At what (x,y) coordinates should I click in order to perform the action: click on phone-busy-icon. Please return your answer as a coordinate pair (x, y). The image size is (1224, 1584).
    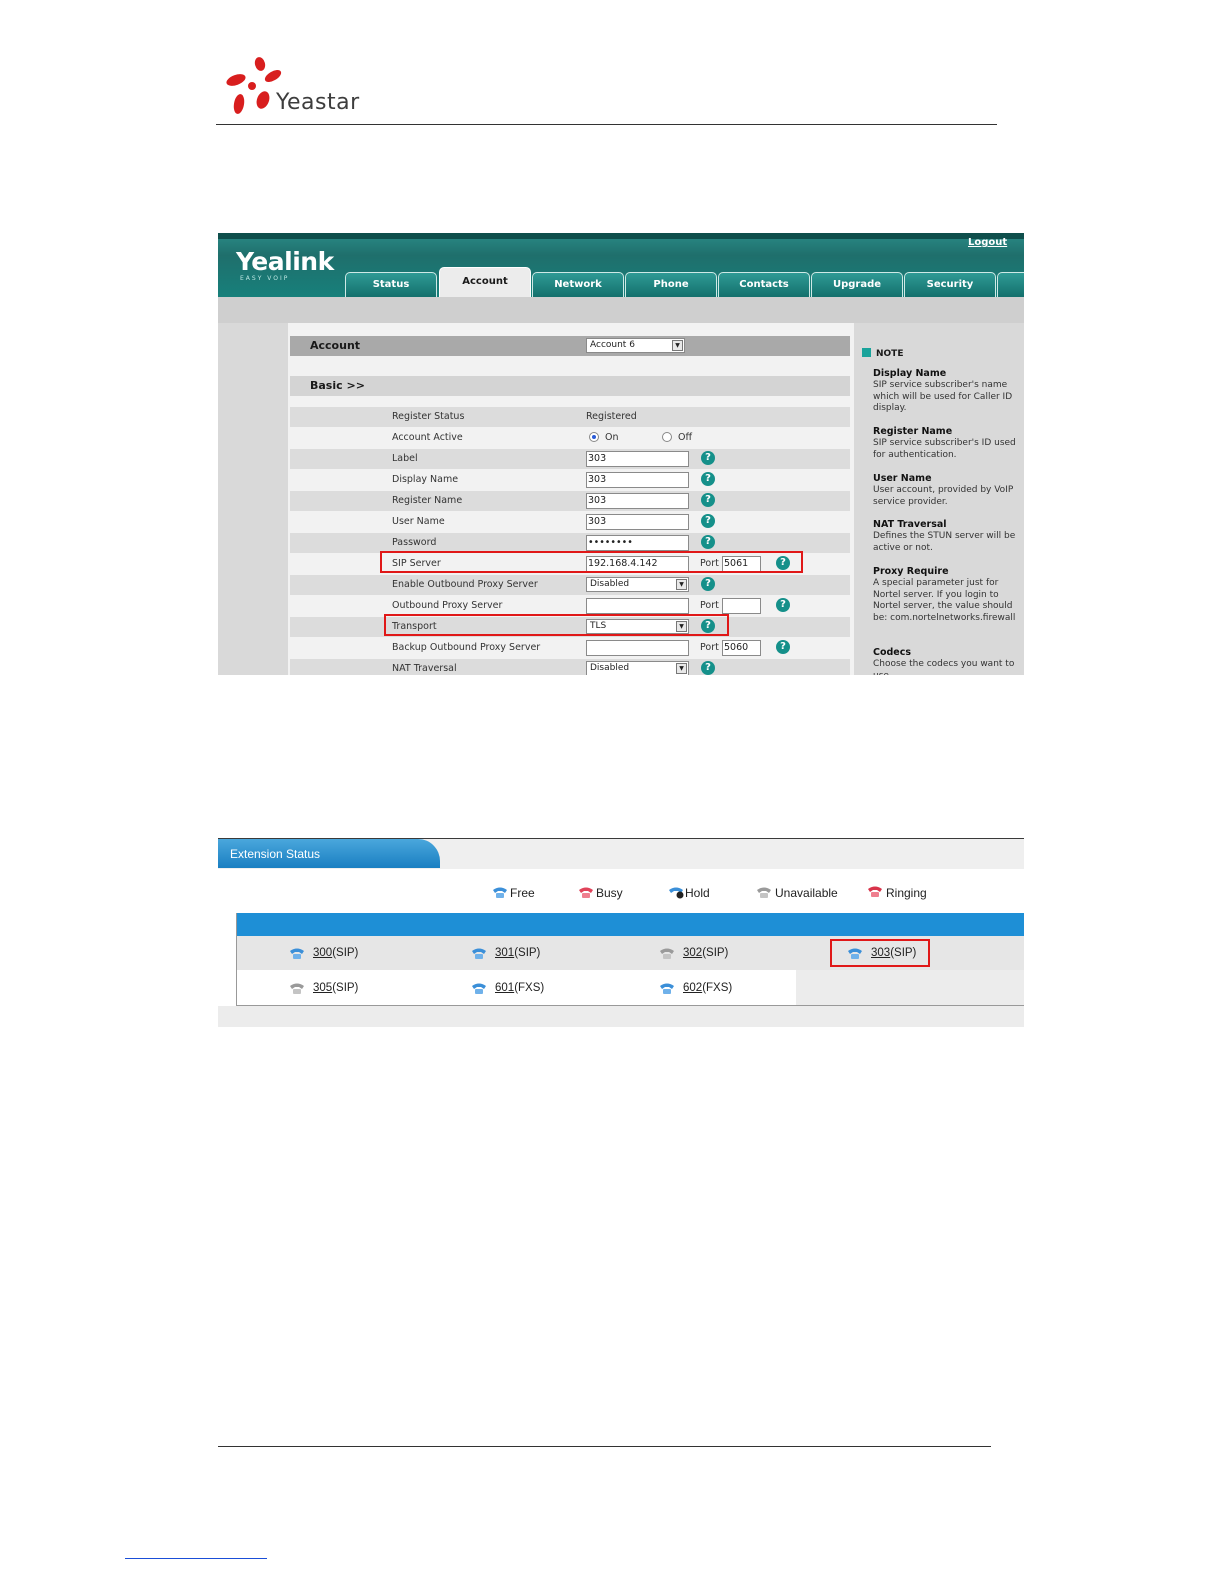
    Looking at the image, I should click on (586, 892).